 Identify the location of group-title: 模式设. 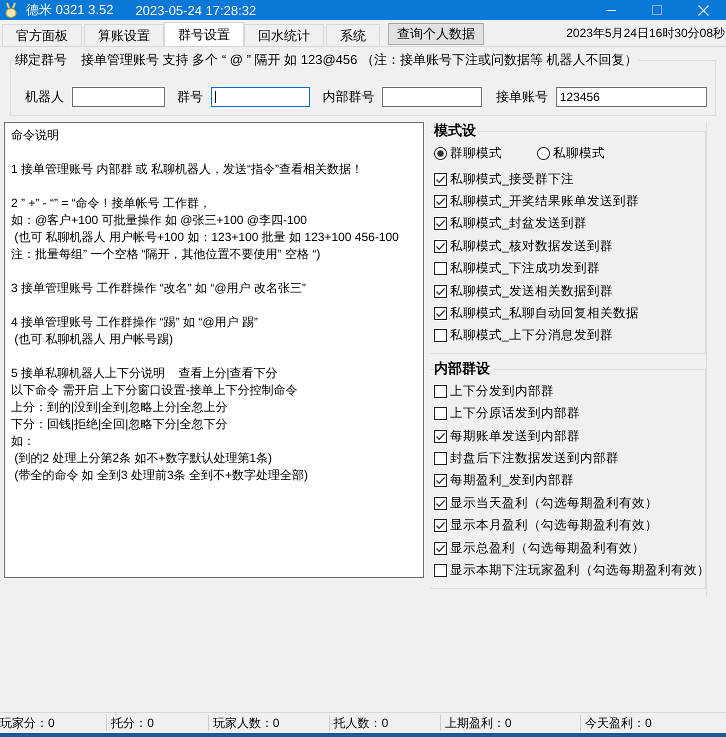
(455, 131).